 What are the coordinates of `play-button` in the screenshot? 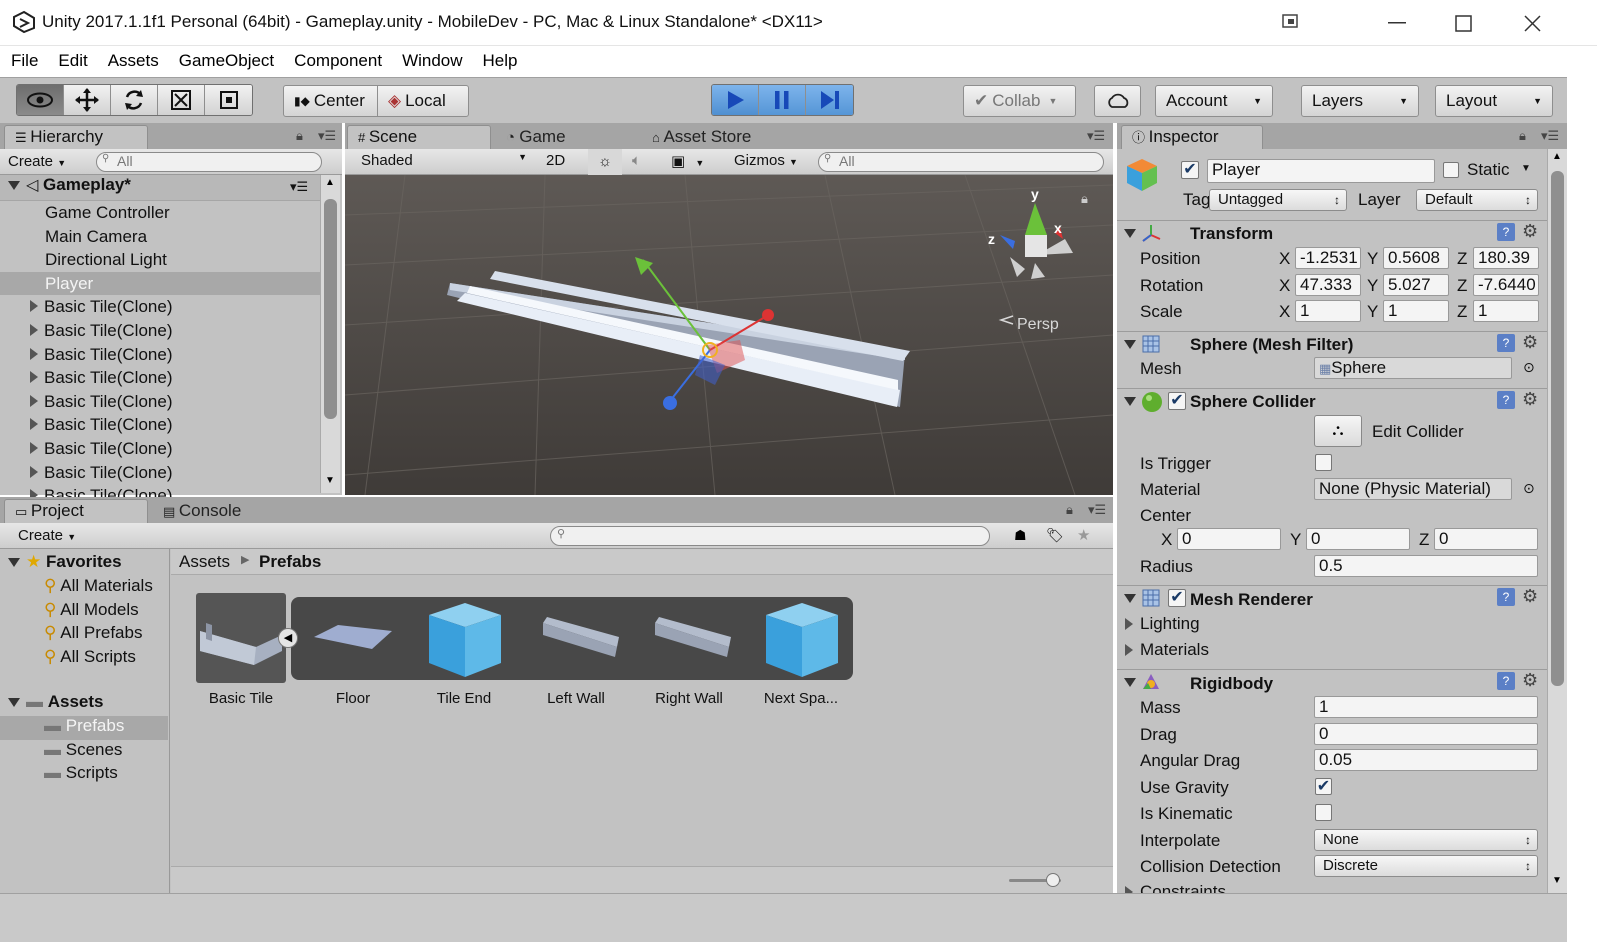 It's located at (735, 100).